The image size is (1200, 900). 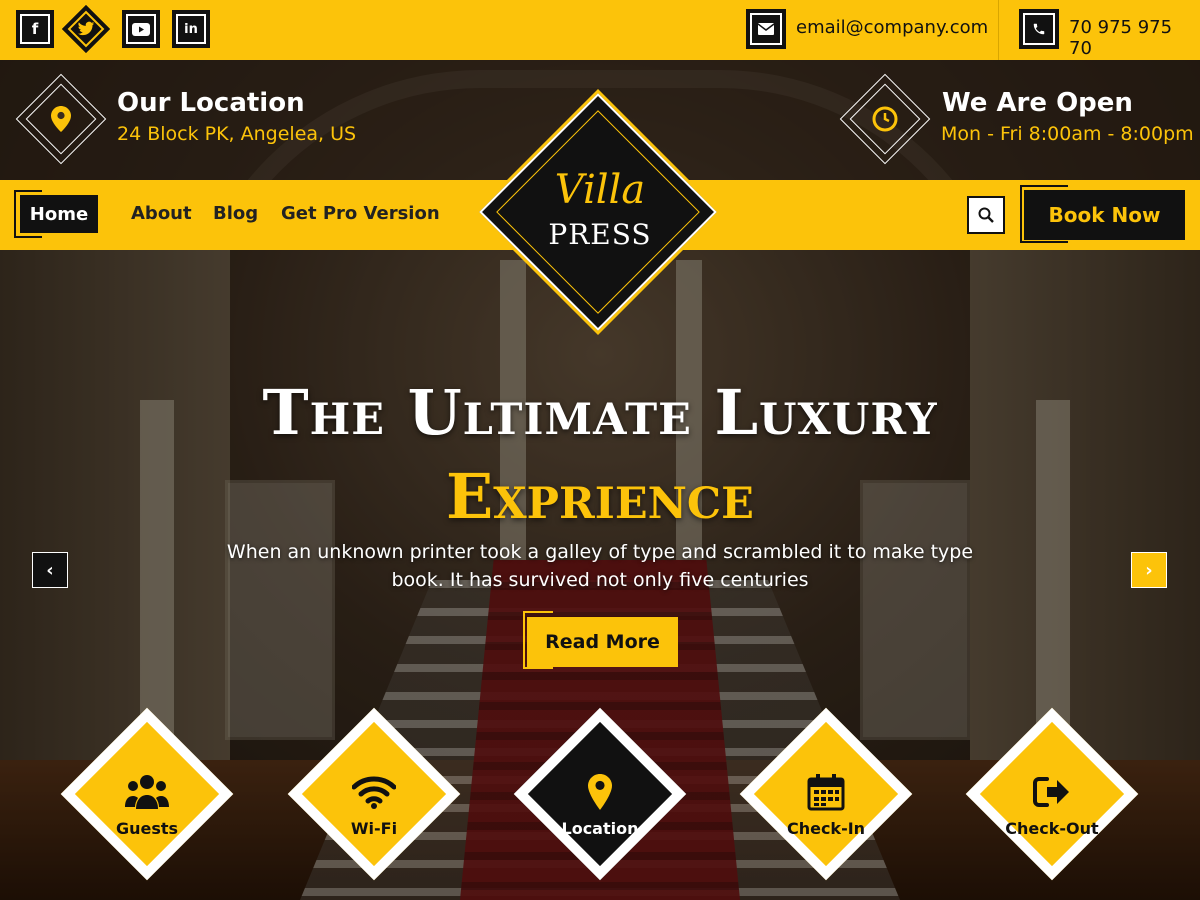 I want to click on youtube-icon, so click(x=141, y=29).